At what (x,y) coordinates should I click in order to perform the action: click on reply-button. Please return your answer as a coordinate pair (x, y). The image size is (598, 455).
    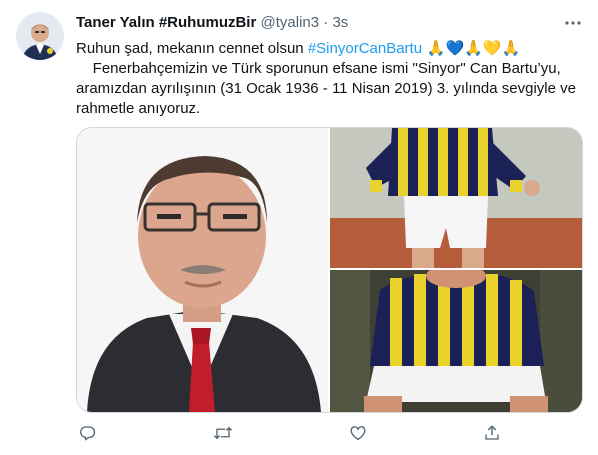
    Looking at the image, I should click on (87, 433).